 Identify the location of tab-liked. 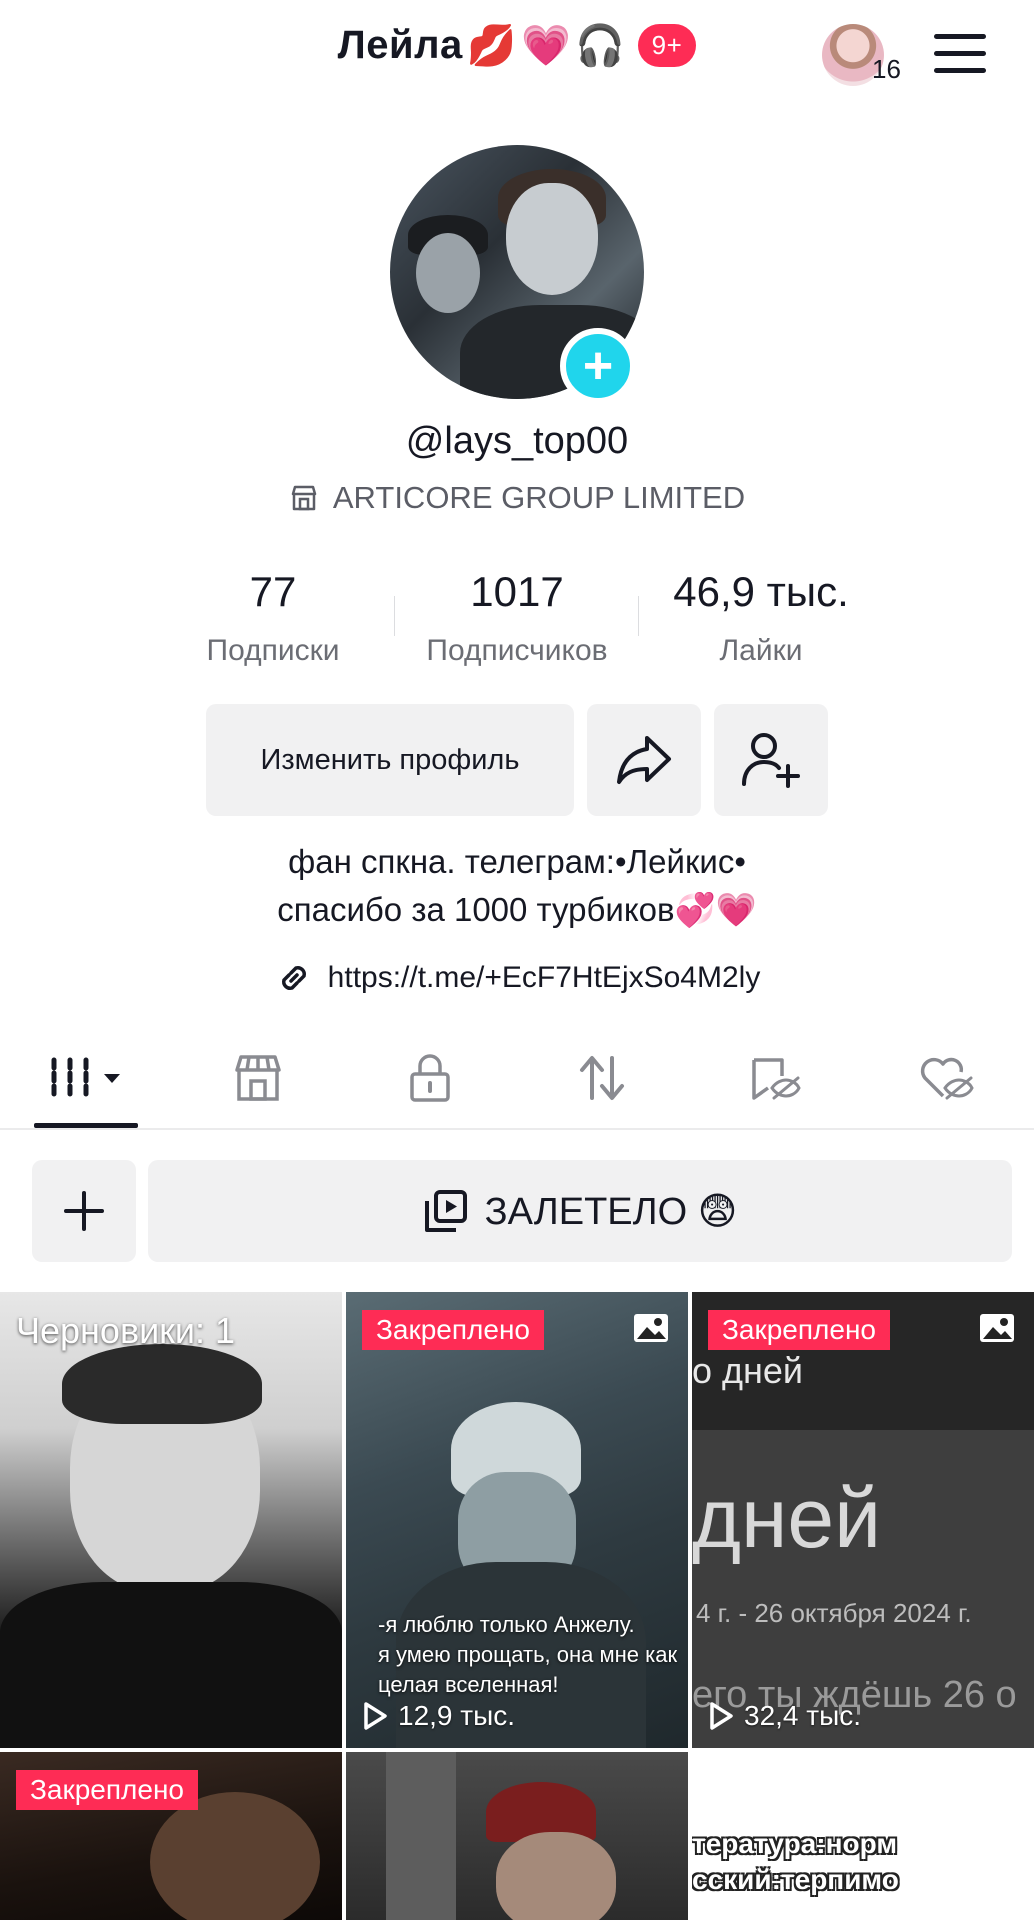
(946, 1078).